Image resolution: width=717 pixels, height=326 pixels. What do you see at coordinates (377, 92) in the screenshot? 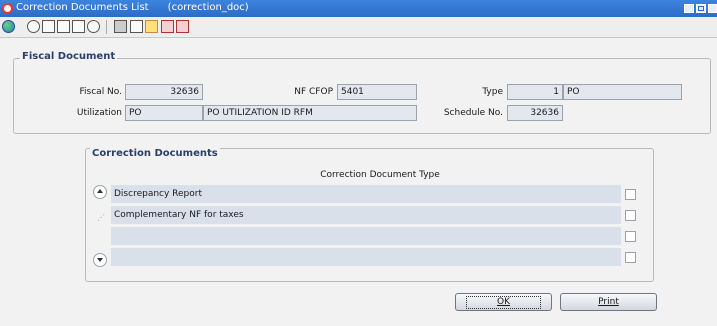
I see `nf-cfop-field: 5401` at bounding box center [377, 92].